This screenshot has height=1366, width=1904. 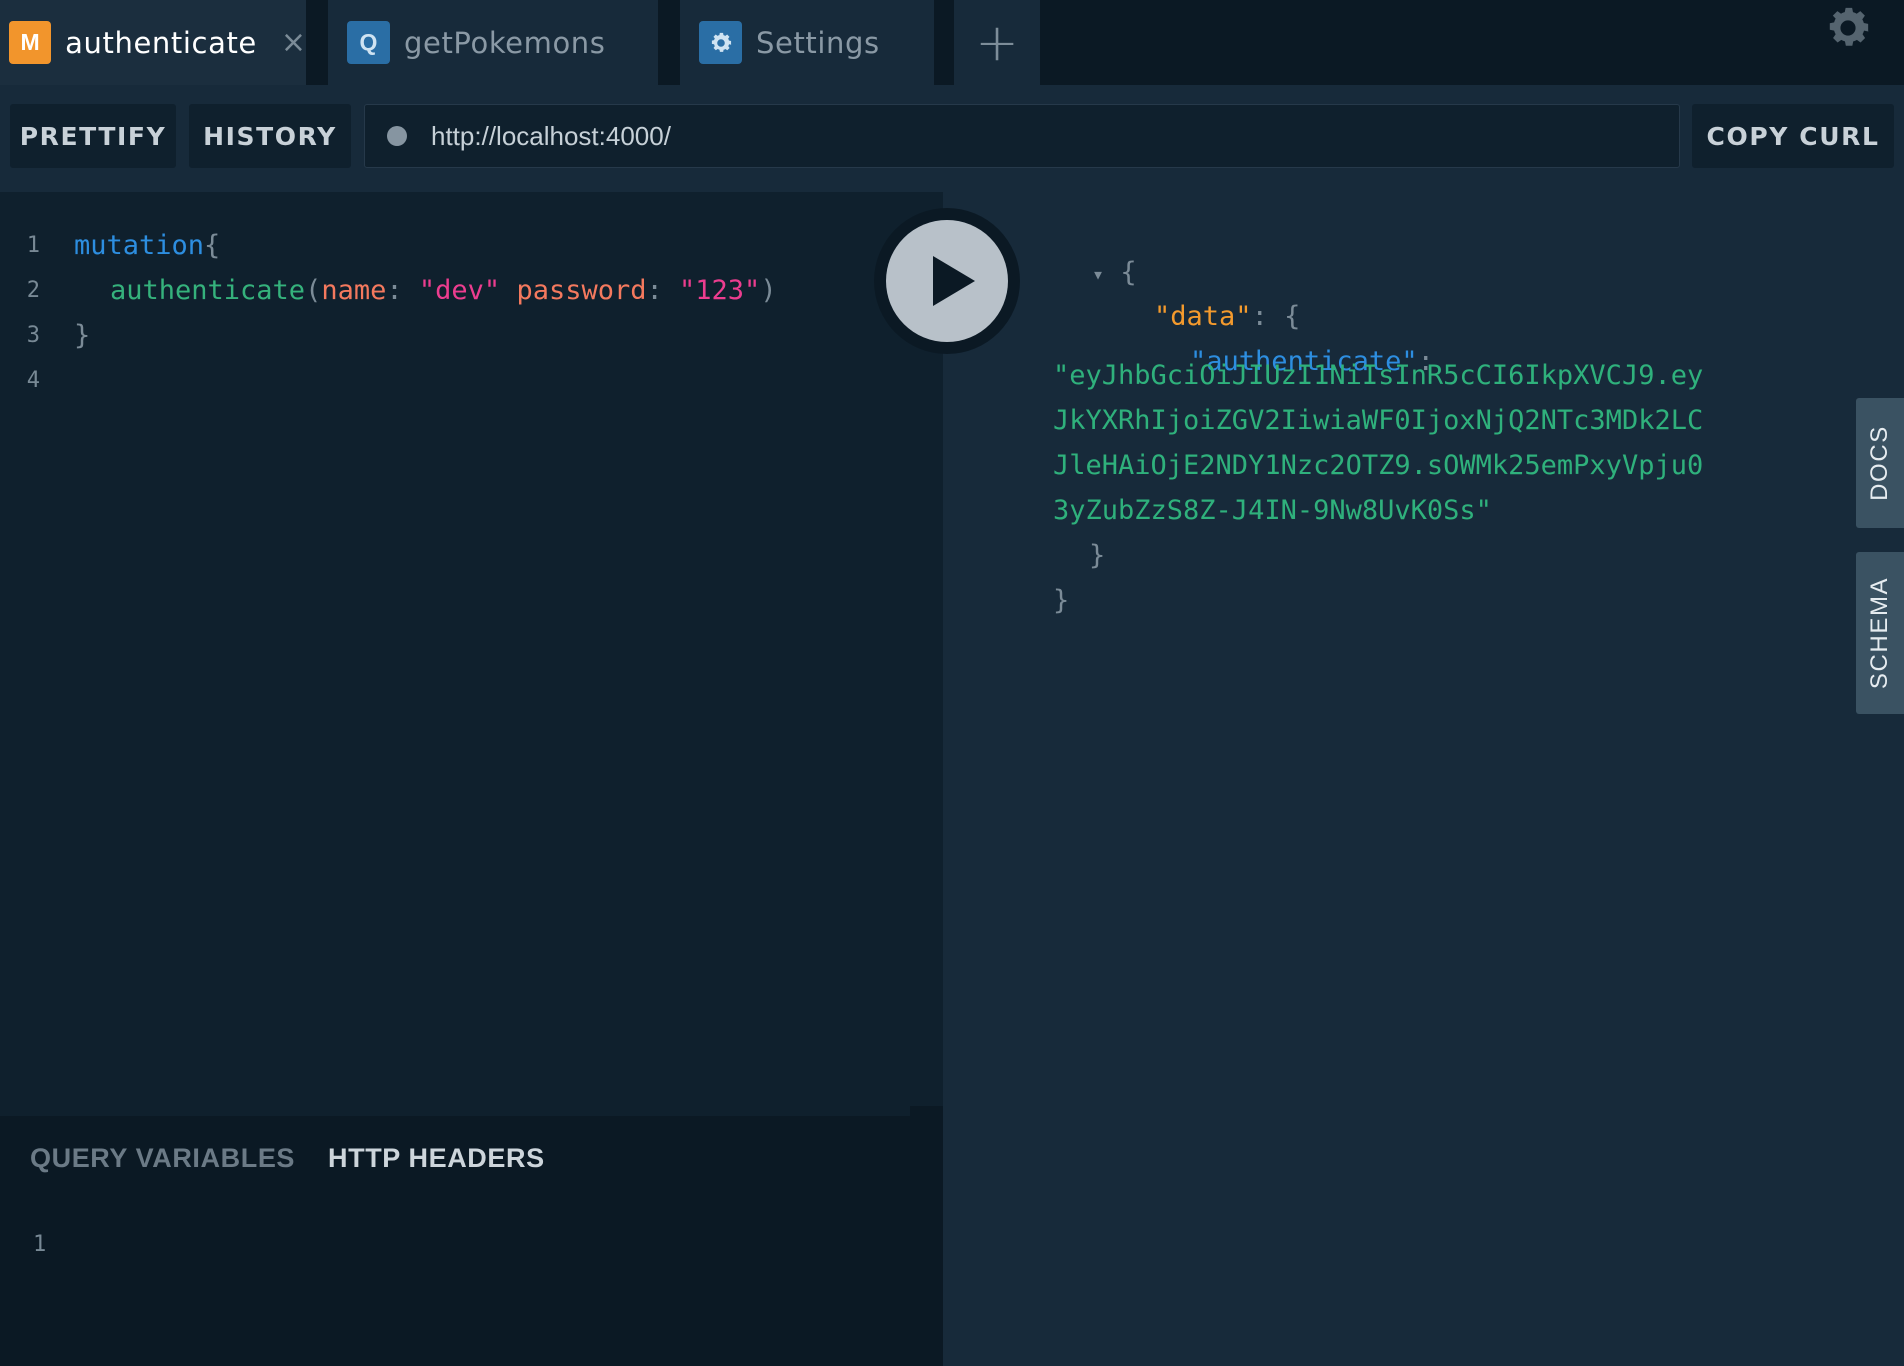 I want to click on code-brace: }, so click(x=82, y=335).